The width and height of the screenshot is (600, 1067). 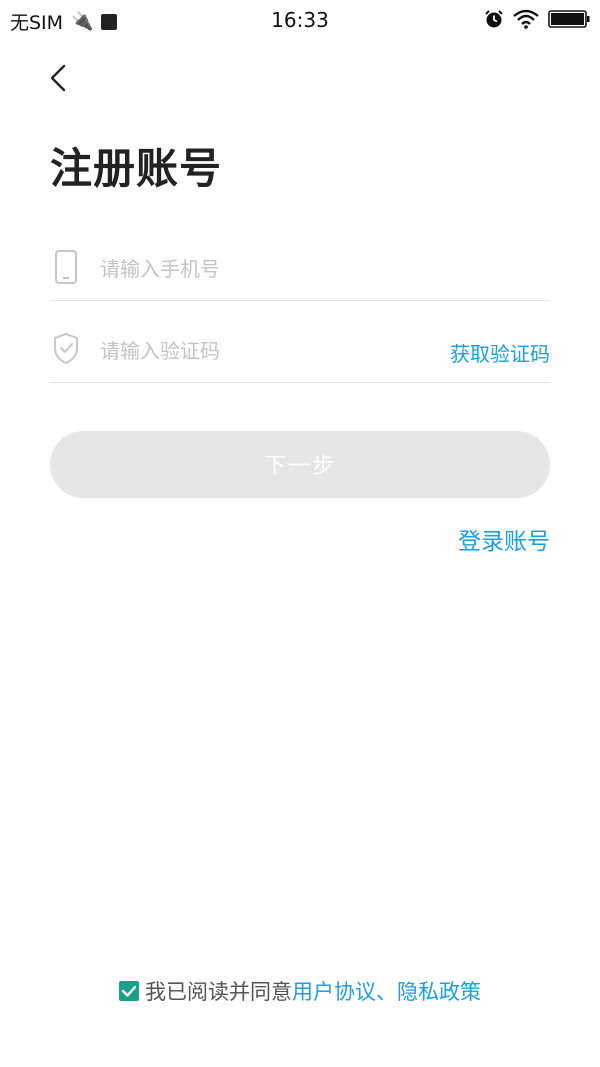 I want to click on agreement-checkbox, so click(x=129, y=991).